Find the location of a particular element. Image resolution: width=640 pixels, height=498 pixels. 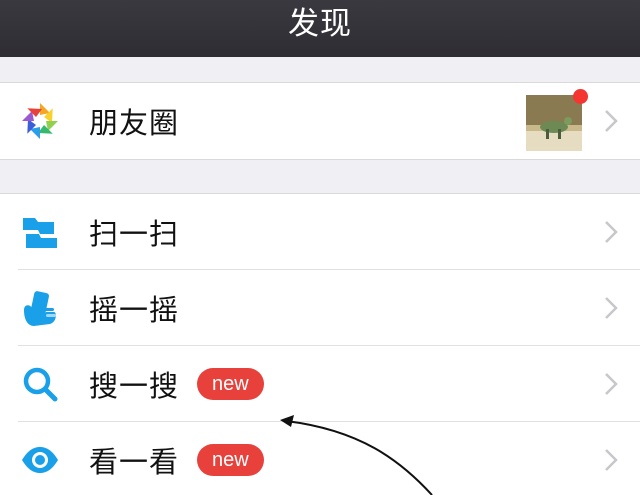

shake-icon is located at coordinates (40, 308).